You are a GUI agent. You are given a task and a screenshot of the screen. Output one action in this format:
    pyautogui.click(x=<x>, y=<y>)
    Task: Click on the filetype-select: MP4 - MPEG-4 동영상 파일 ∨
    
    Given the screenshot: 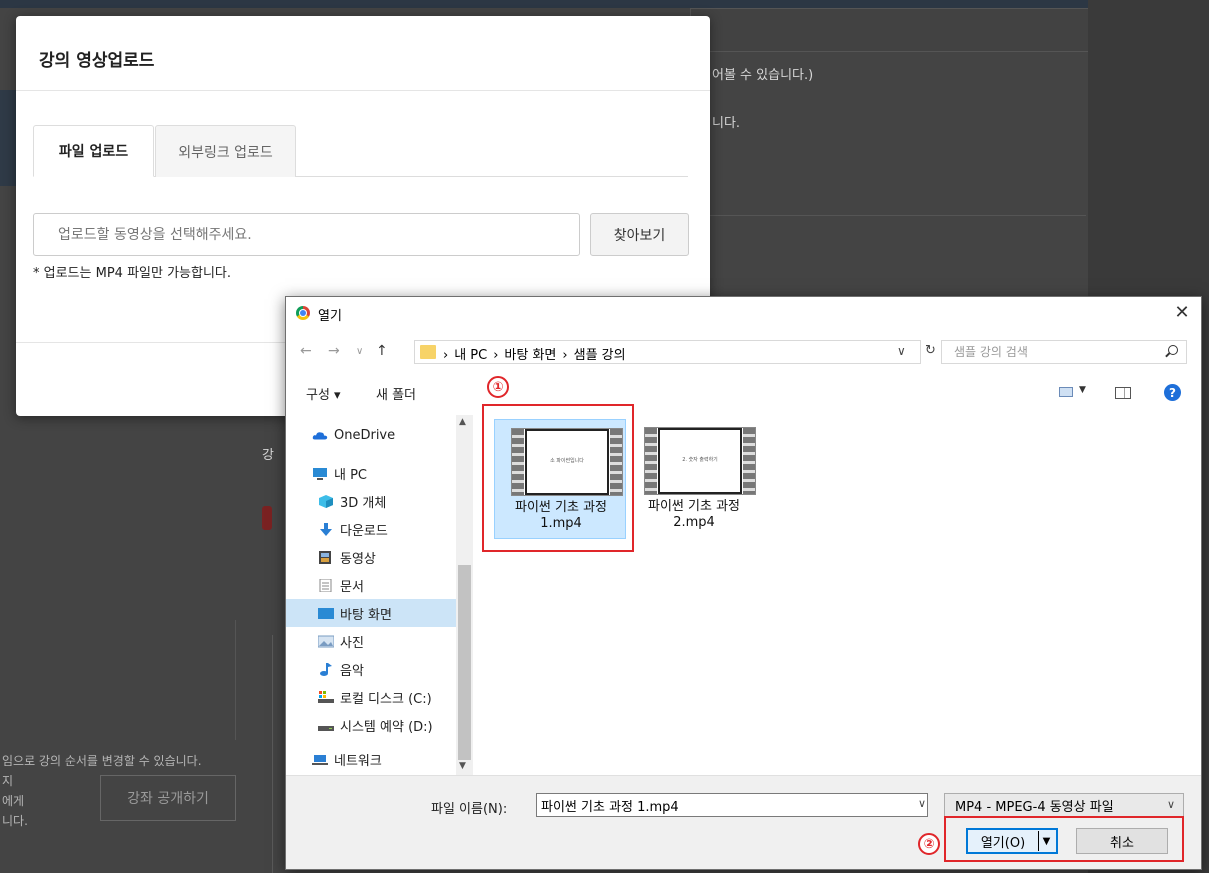 What is the action you would take?
    pyautogui.click(x=1064, y=805)
    